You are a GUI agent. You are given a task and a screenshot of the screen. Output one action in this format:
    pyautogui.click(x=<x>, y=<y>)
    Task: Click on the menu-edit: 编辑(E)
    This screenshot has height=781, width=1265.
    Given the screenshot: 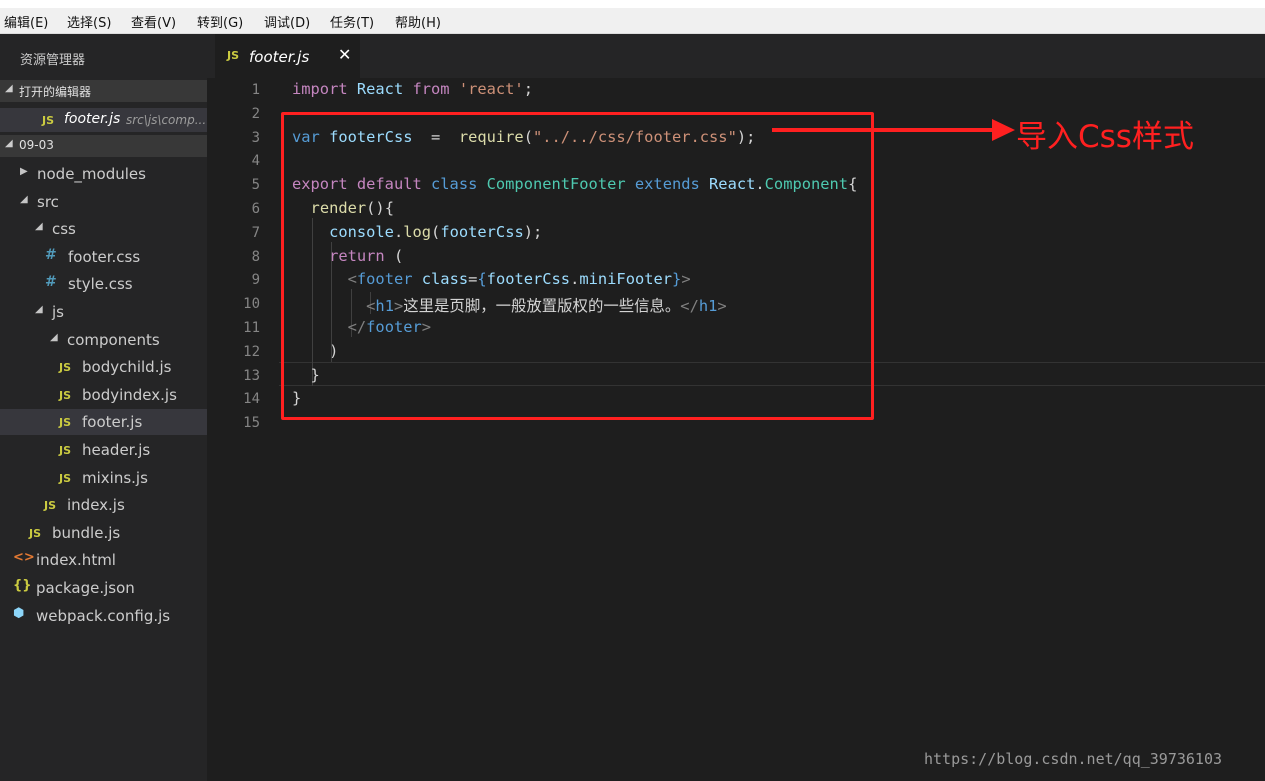 What is the action you would take?
    pyautogui.click(x=26, y=21)
    